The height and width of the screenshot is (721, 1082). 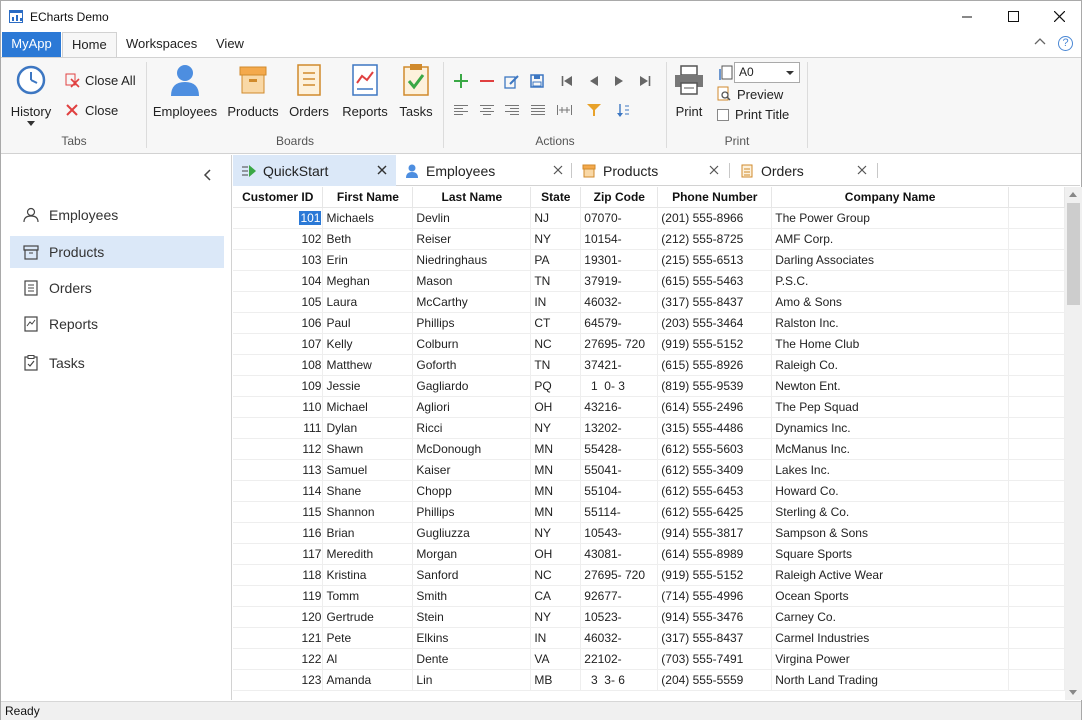 What do you see at coordinates (31, 93) in the screenshot?
I see `history-button: History` at bounding box center [31, 93].